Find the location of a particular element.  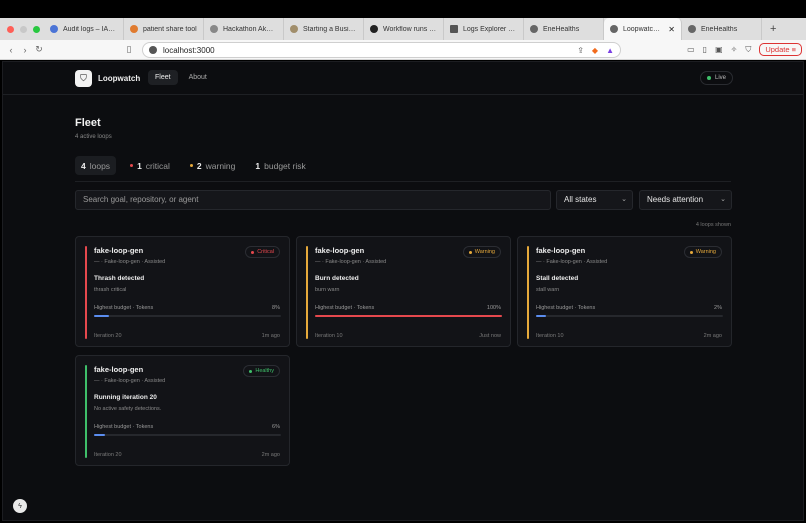

loops-shown-count: 4 loops shown is located at coordinates (713, 225).